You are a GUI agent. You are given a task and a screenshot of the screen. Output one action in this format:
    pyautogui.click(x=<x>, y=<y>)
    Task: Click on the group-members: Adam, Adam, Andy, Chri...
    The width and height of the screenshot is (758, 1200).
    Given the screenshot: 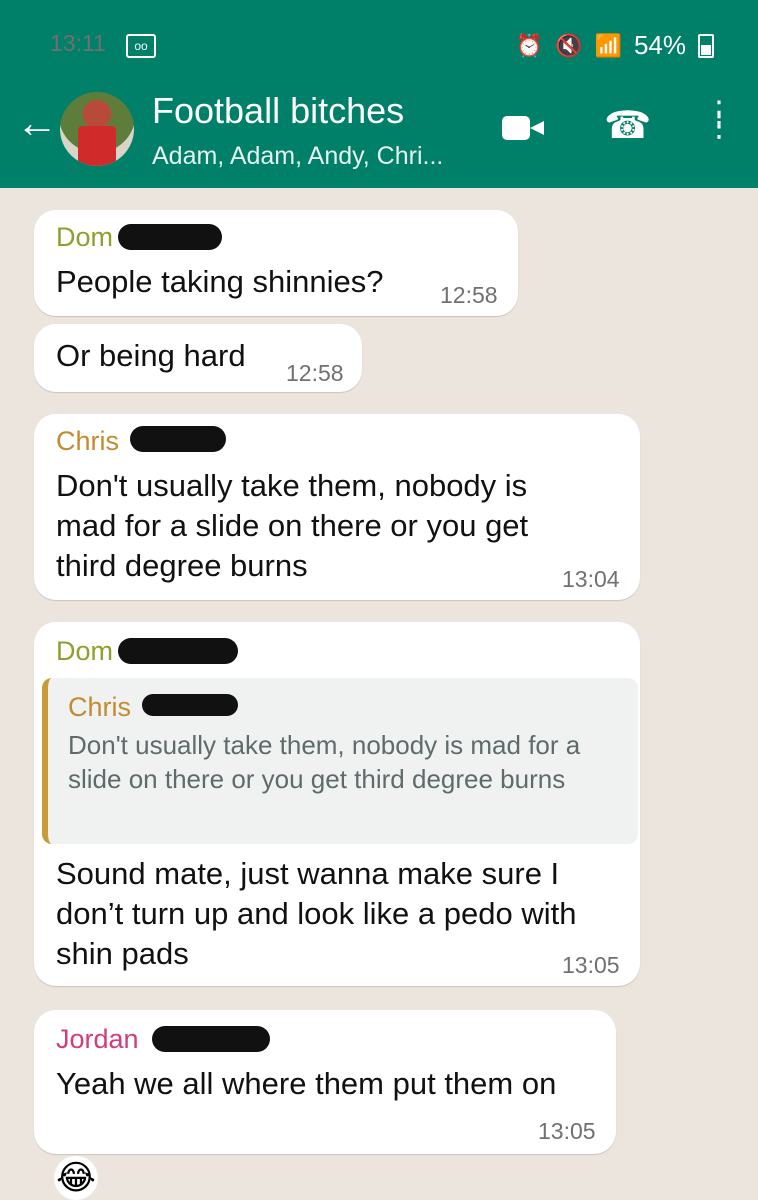 What is the action you would take?
    pyautogui.click(x=297, y=156)
    